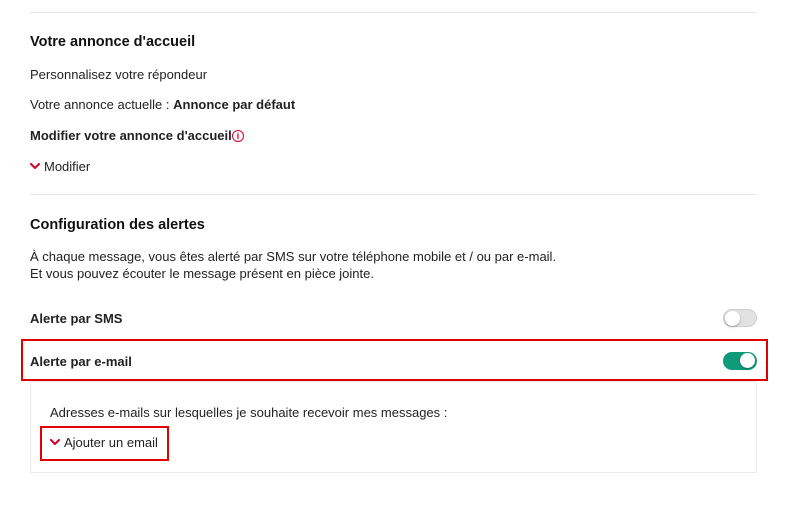 The width and height of the screenshot is (786, 509). Describe the element at coordinates (76, 318) in the screenshot. I see `sms-alert-label: Alerte par SMS` at that location.